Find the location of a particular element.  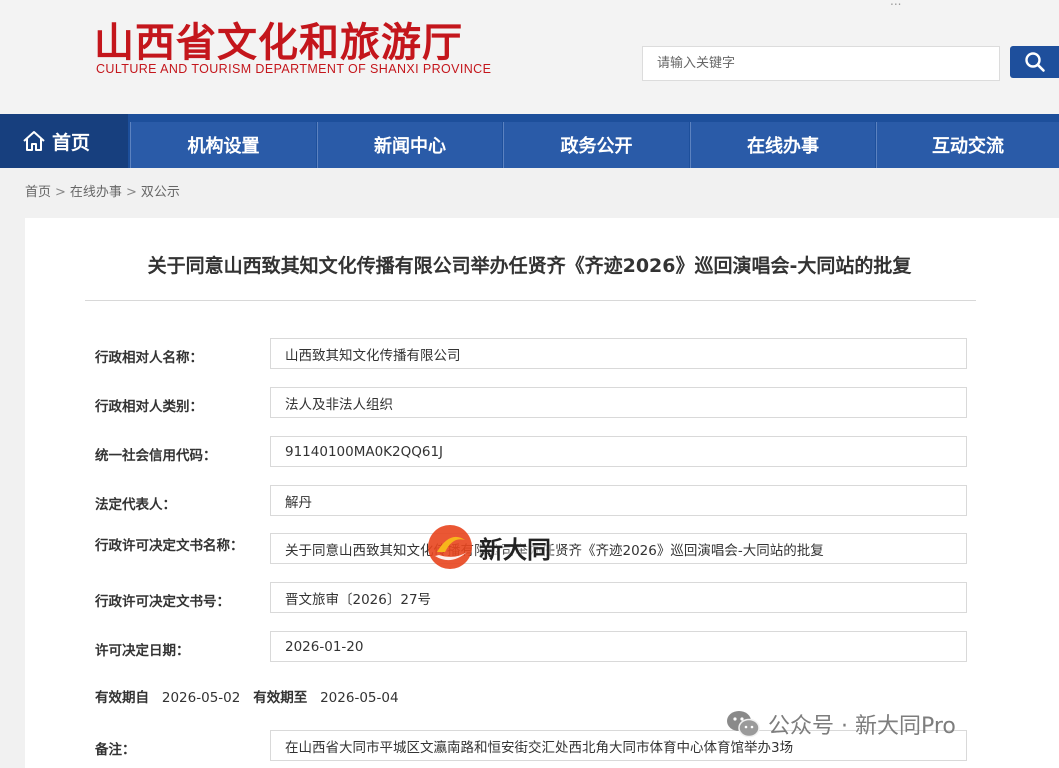

watermark-corner-text: 公众号 · 新大同Pro is located at coordinates (862, 726).